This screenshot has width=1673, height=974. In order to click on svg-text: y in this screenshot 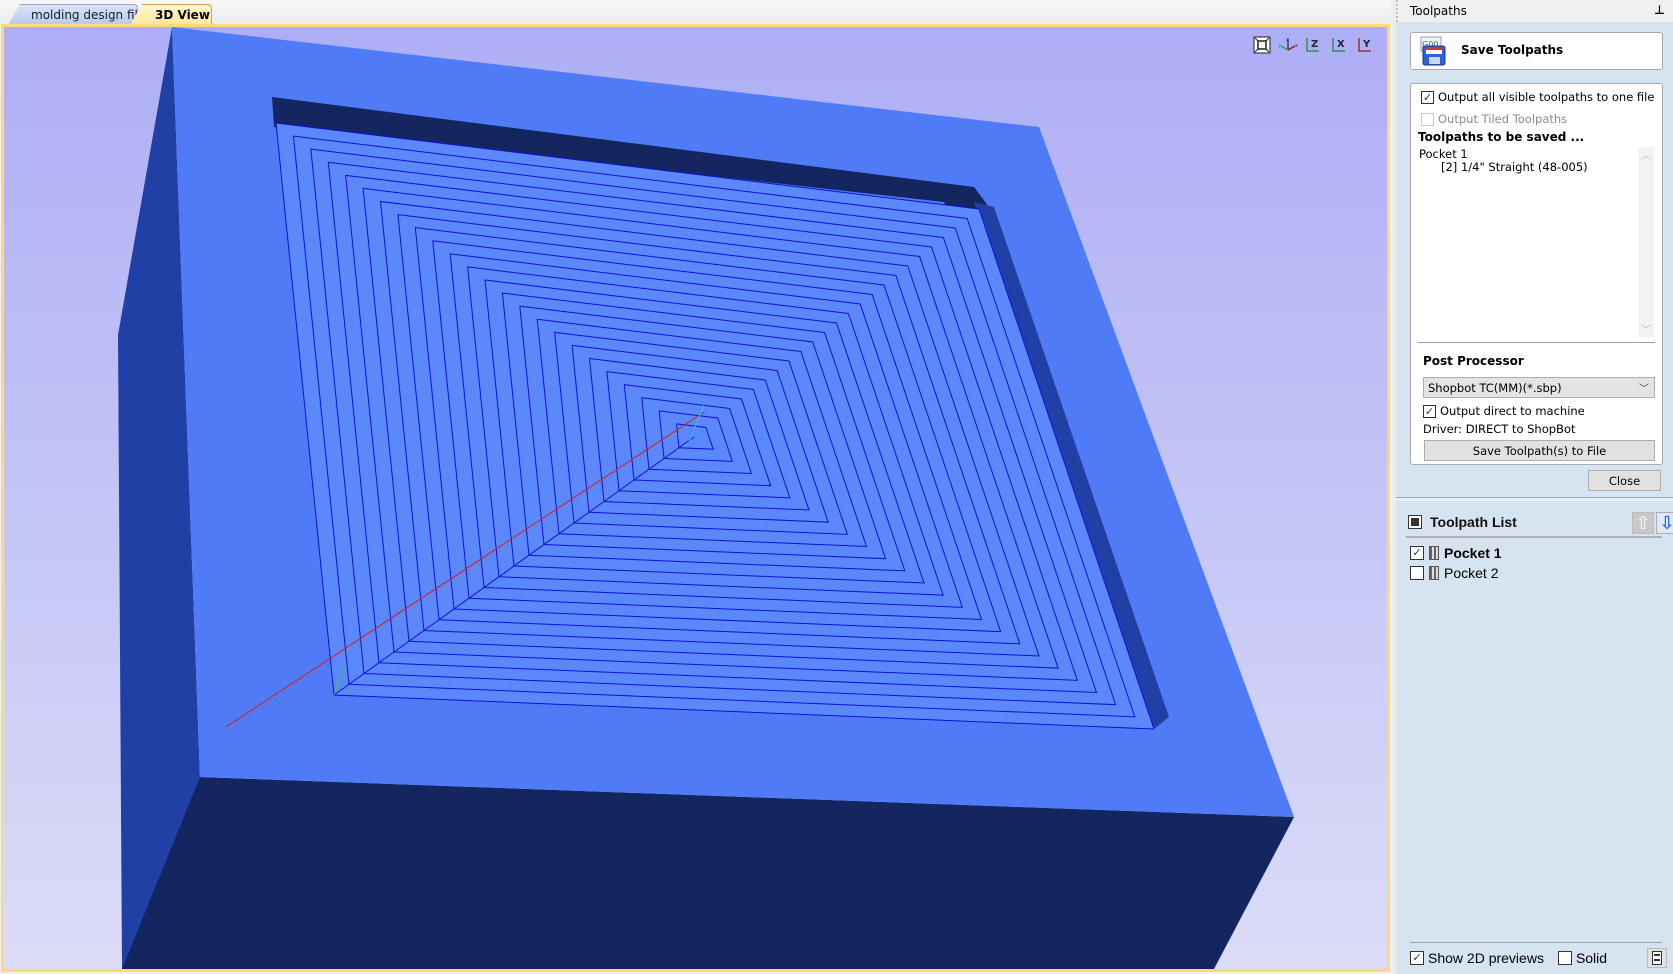, I will do `click(1279, 46)`.